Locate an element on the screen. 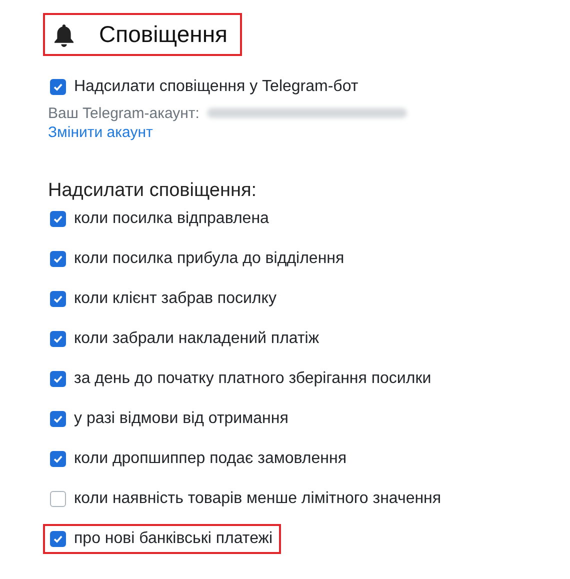 This screenshot has width=570, height=579. checkbox-label: Надсилати сповіщення у Telegram-бот is located at coordinates (216, 87).